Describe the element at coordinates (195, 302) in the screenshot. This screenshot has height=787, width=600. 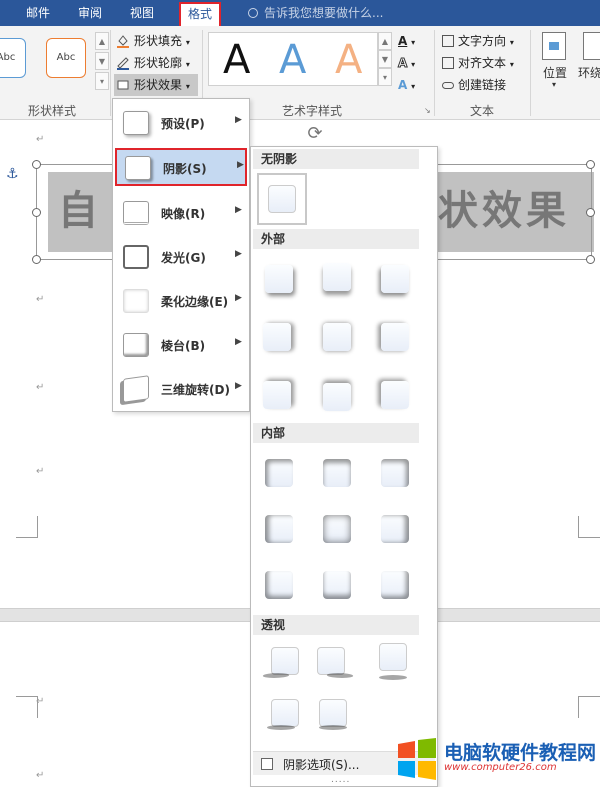
I see `menu-item-label: 柔化边缘(E)` at that location.